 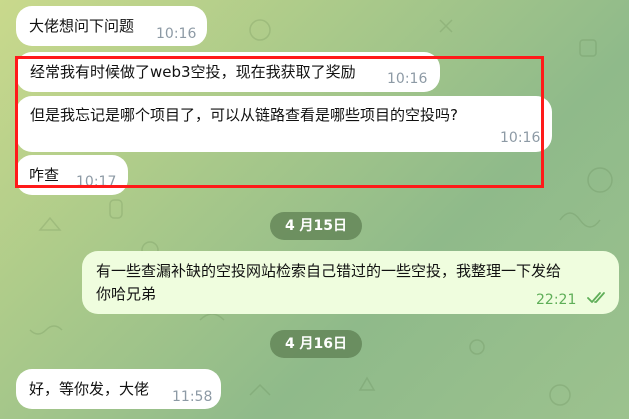 I want to click on message-text: 咋查, so click(x=44, y=175).